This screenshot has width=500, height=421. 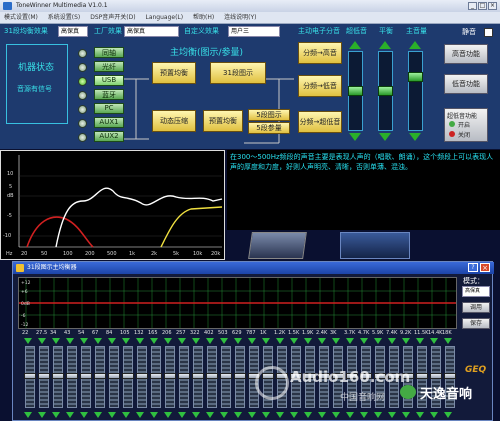 What do you see at coordinates (269, 115) in the screenshot?
I see `view5-button: 5段图示` at bounding box center [269, 115].